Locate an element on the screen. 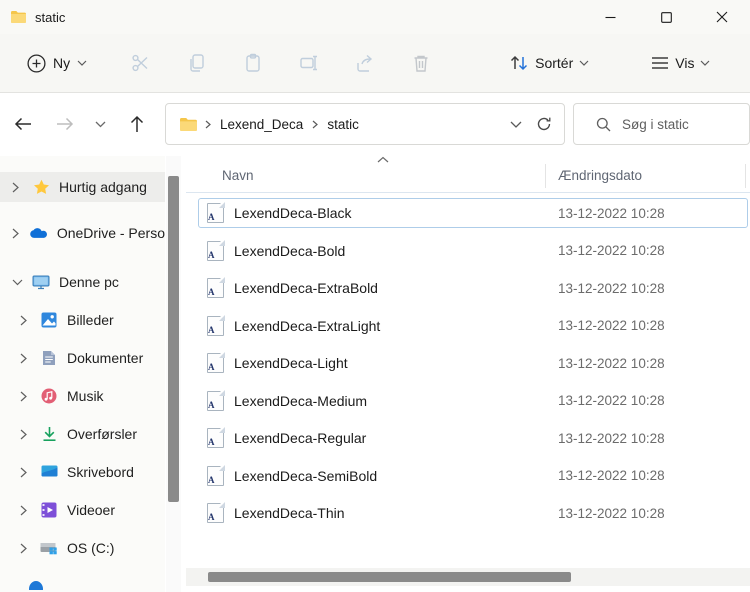  music-icon is located at coordinates (49, 396).